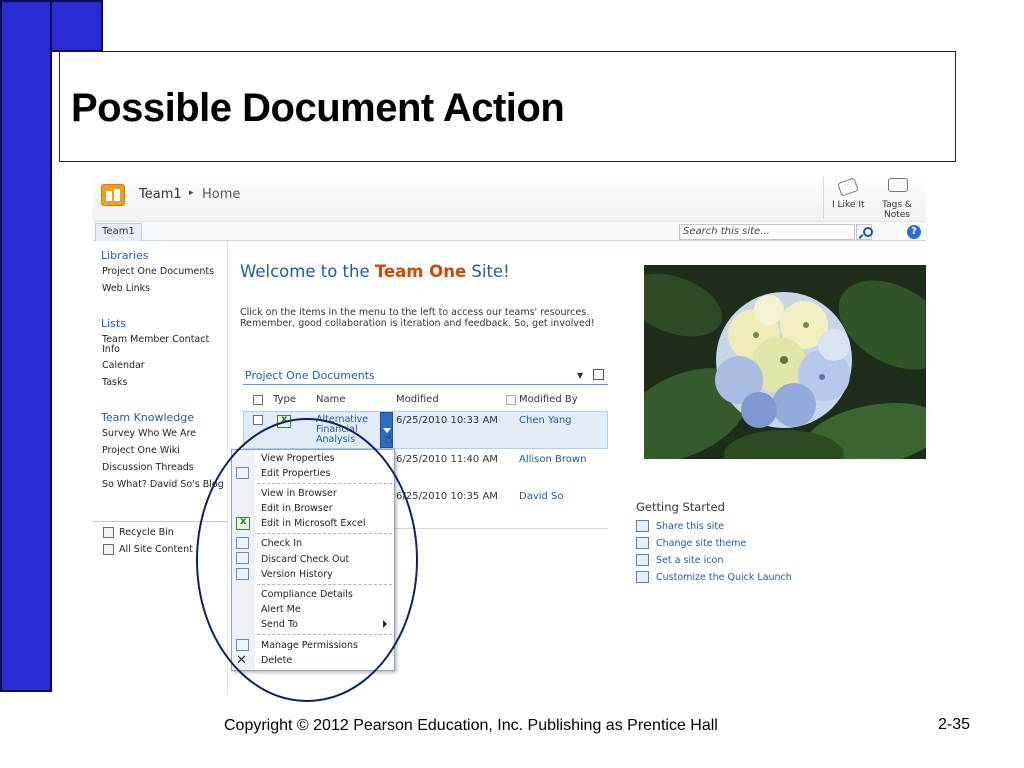 Image resolution: width=1024 pixels, height=768 pixels. What do you see at coordinates (164, 366) in the screenshot?
I see `ql-item-calendar: Calendar` at bounding box center [164, 366].